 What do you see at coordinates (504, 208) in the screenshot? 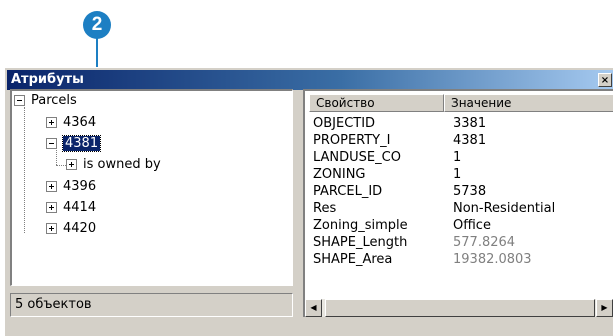
I see `property-value: Non-Residential` at bounding box center [504, 208].